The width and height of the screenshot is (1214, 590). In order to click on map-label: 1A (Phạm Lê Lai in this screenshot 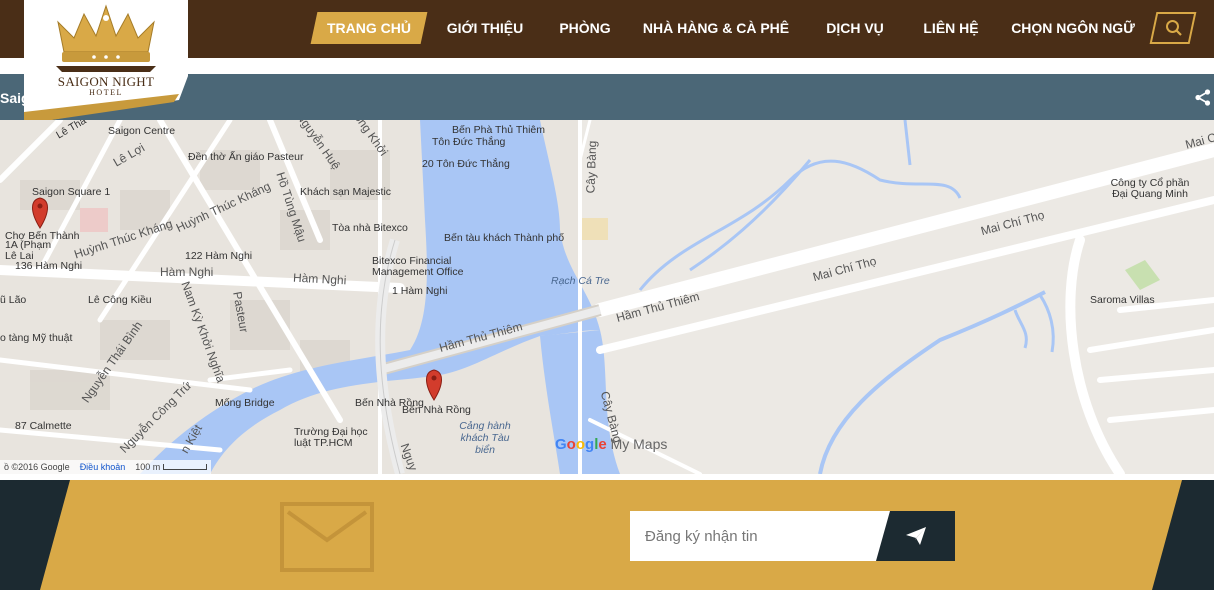, I will do `click(28, 250)`.